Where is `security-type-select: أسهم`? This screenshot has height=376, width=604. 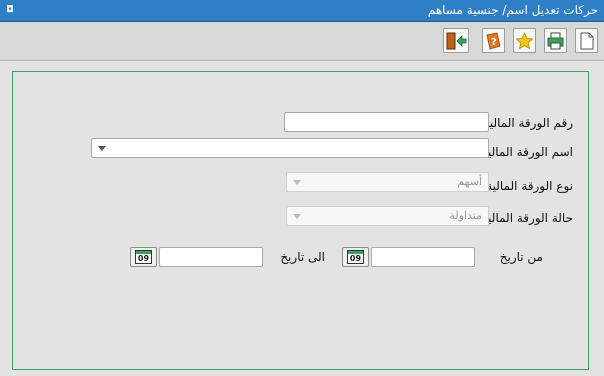 security-type-select: أسهم is located at coordinates (387, 182).